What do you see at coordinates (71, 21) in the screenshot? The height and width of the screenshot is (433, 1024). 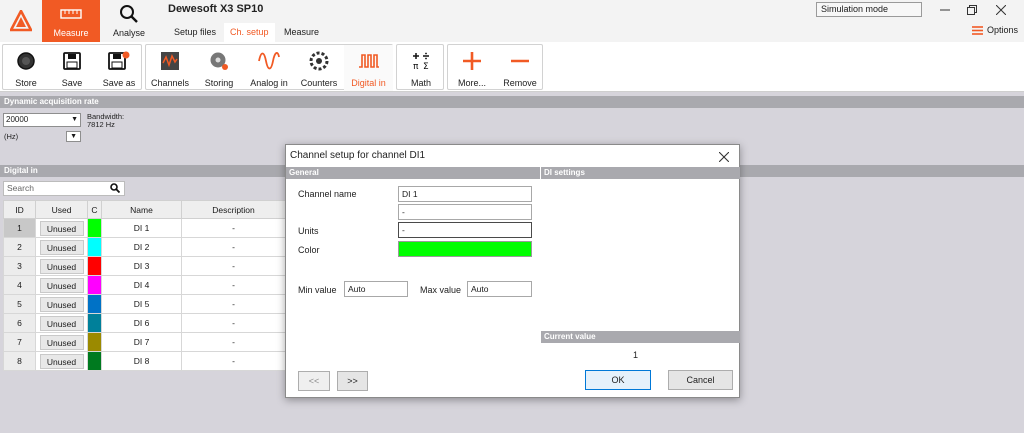 I see `mode-tab-measure: Measure` at bounding box center [71, 21].